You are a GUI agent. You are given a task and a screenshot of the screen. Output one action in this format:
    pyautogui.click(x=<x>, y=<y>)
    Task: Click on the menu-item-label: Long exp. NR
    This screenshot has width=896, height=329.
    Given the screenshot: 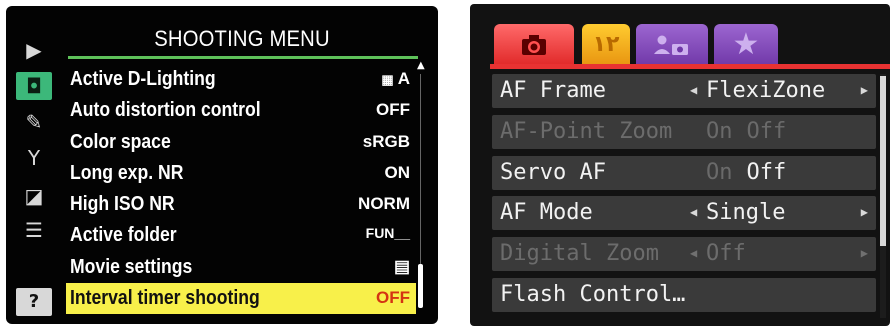 What is the action you would take?
    pyautogui.click(x=127, y=172)
    